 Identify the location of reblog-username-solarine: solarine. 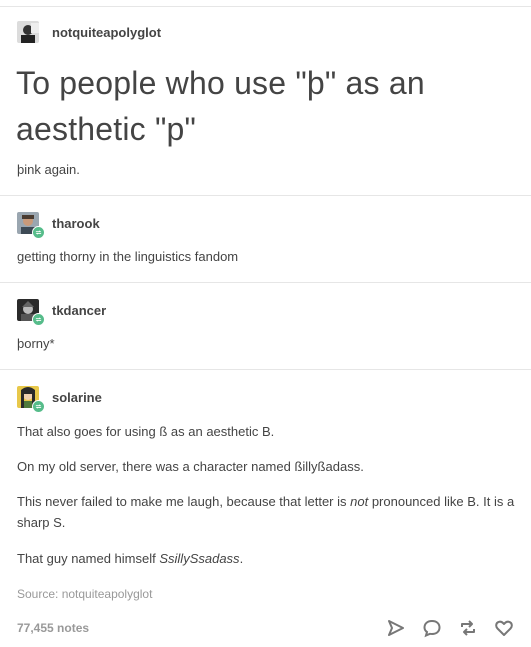
(77, 397).